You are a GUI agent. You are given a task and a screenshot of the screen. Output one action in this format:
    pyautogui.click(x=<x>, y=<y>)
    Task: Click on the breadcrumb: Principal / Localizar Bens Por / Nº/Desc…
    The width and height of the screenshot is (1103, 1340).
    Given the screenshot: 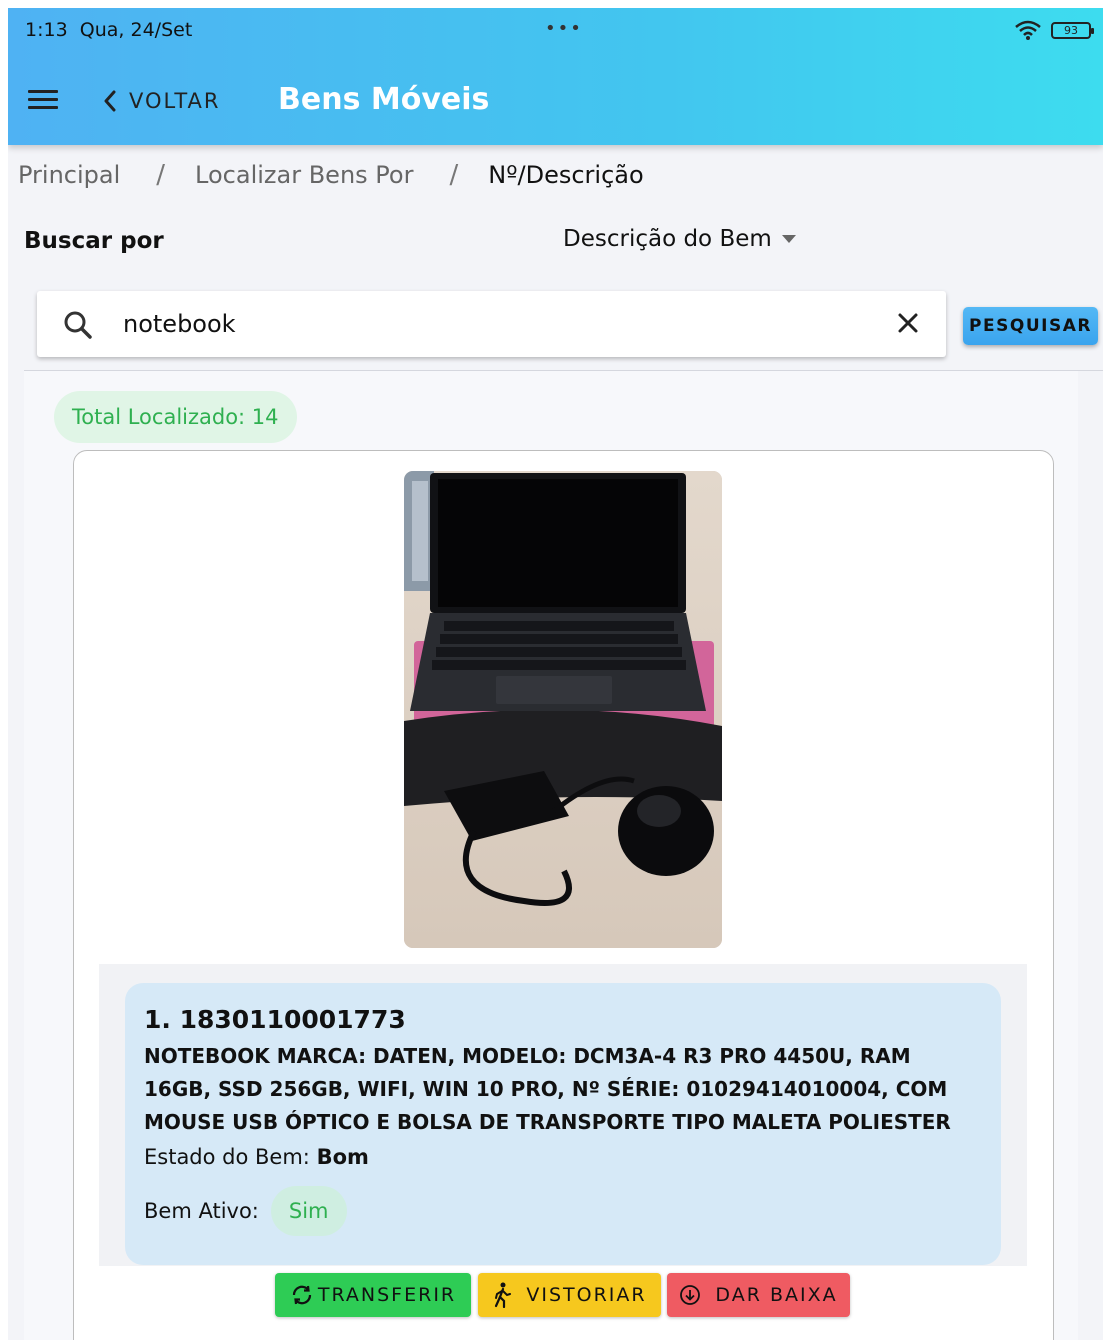 What is the action you would take?
    pyautogui.click(x=331, y=175)
    